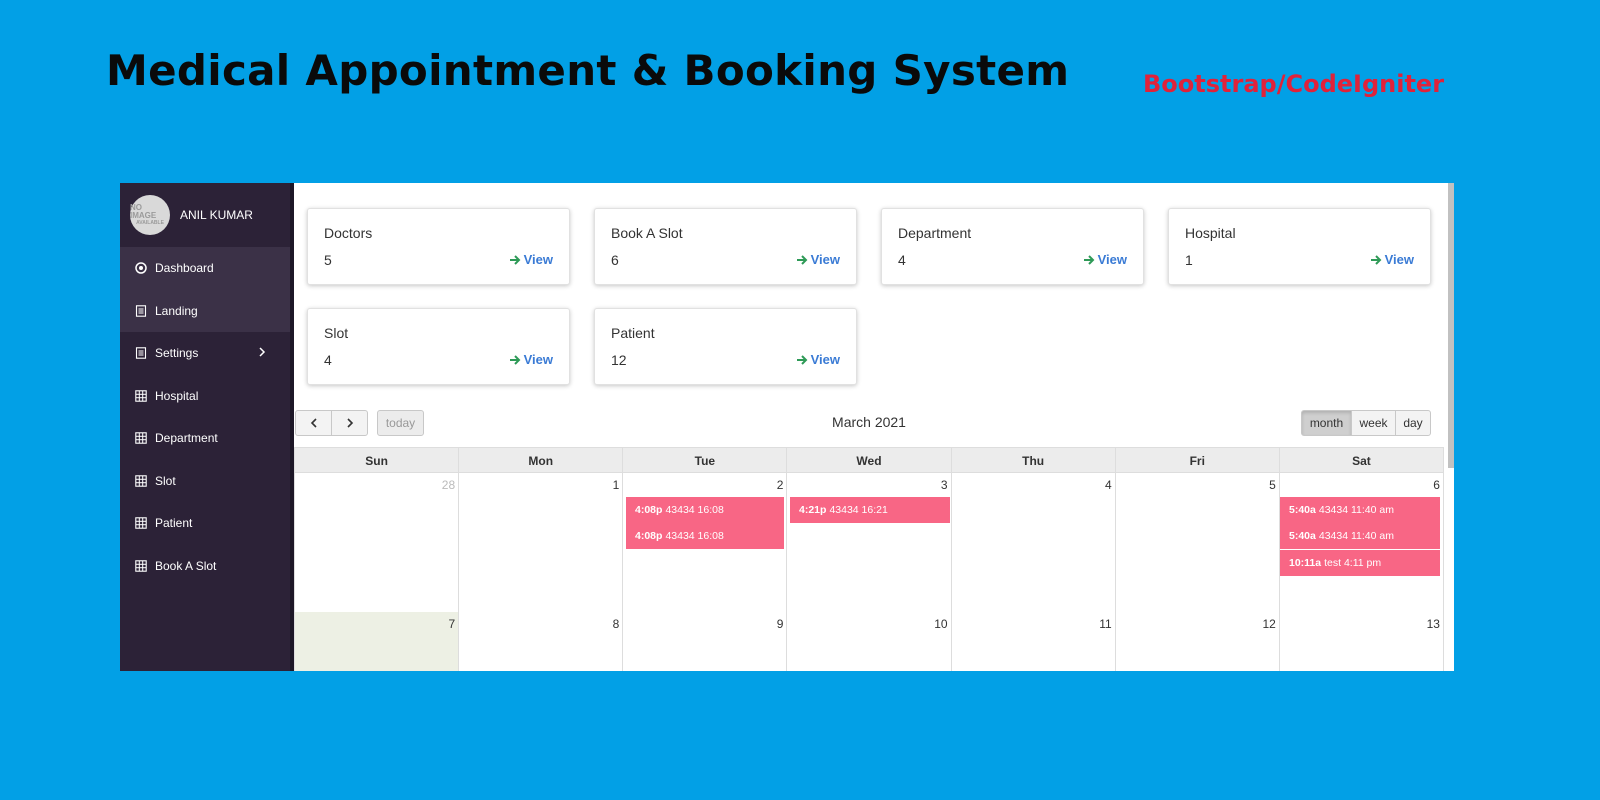 The width and height of the screenshot is (1600, 800). I want to click on sidebar-item-label: Book A Slot, so click(186, 565).